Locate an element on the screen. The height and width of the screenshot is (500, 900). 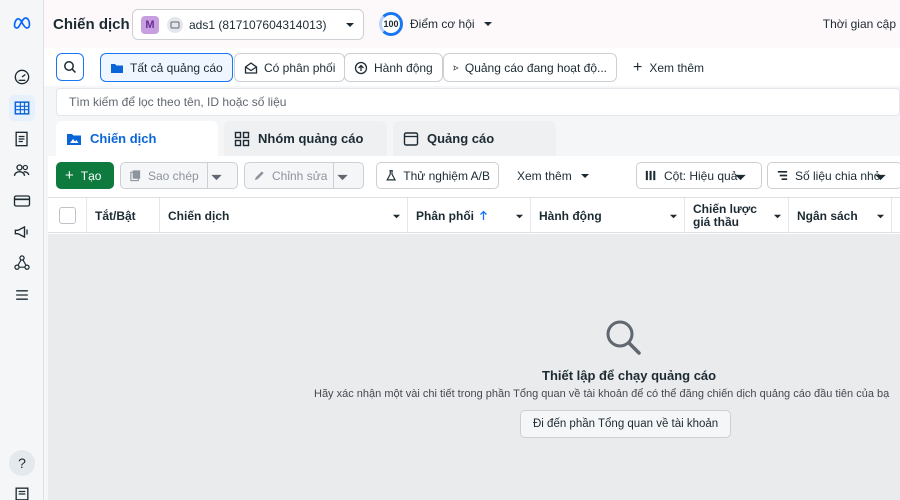
updated-time-label: Thời gian cập is located at coordinates (859, 24).